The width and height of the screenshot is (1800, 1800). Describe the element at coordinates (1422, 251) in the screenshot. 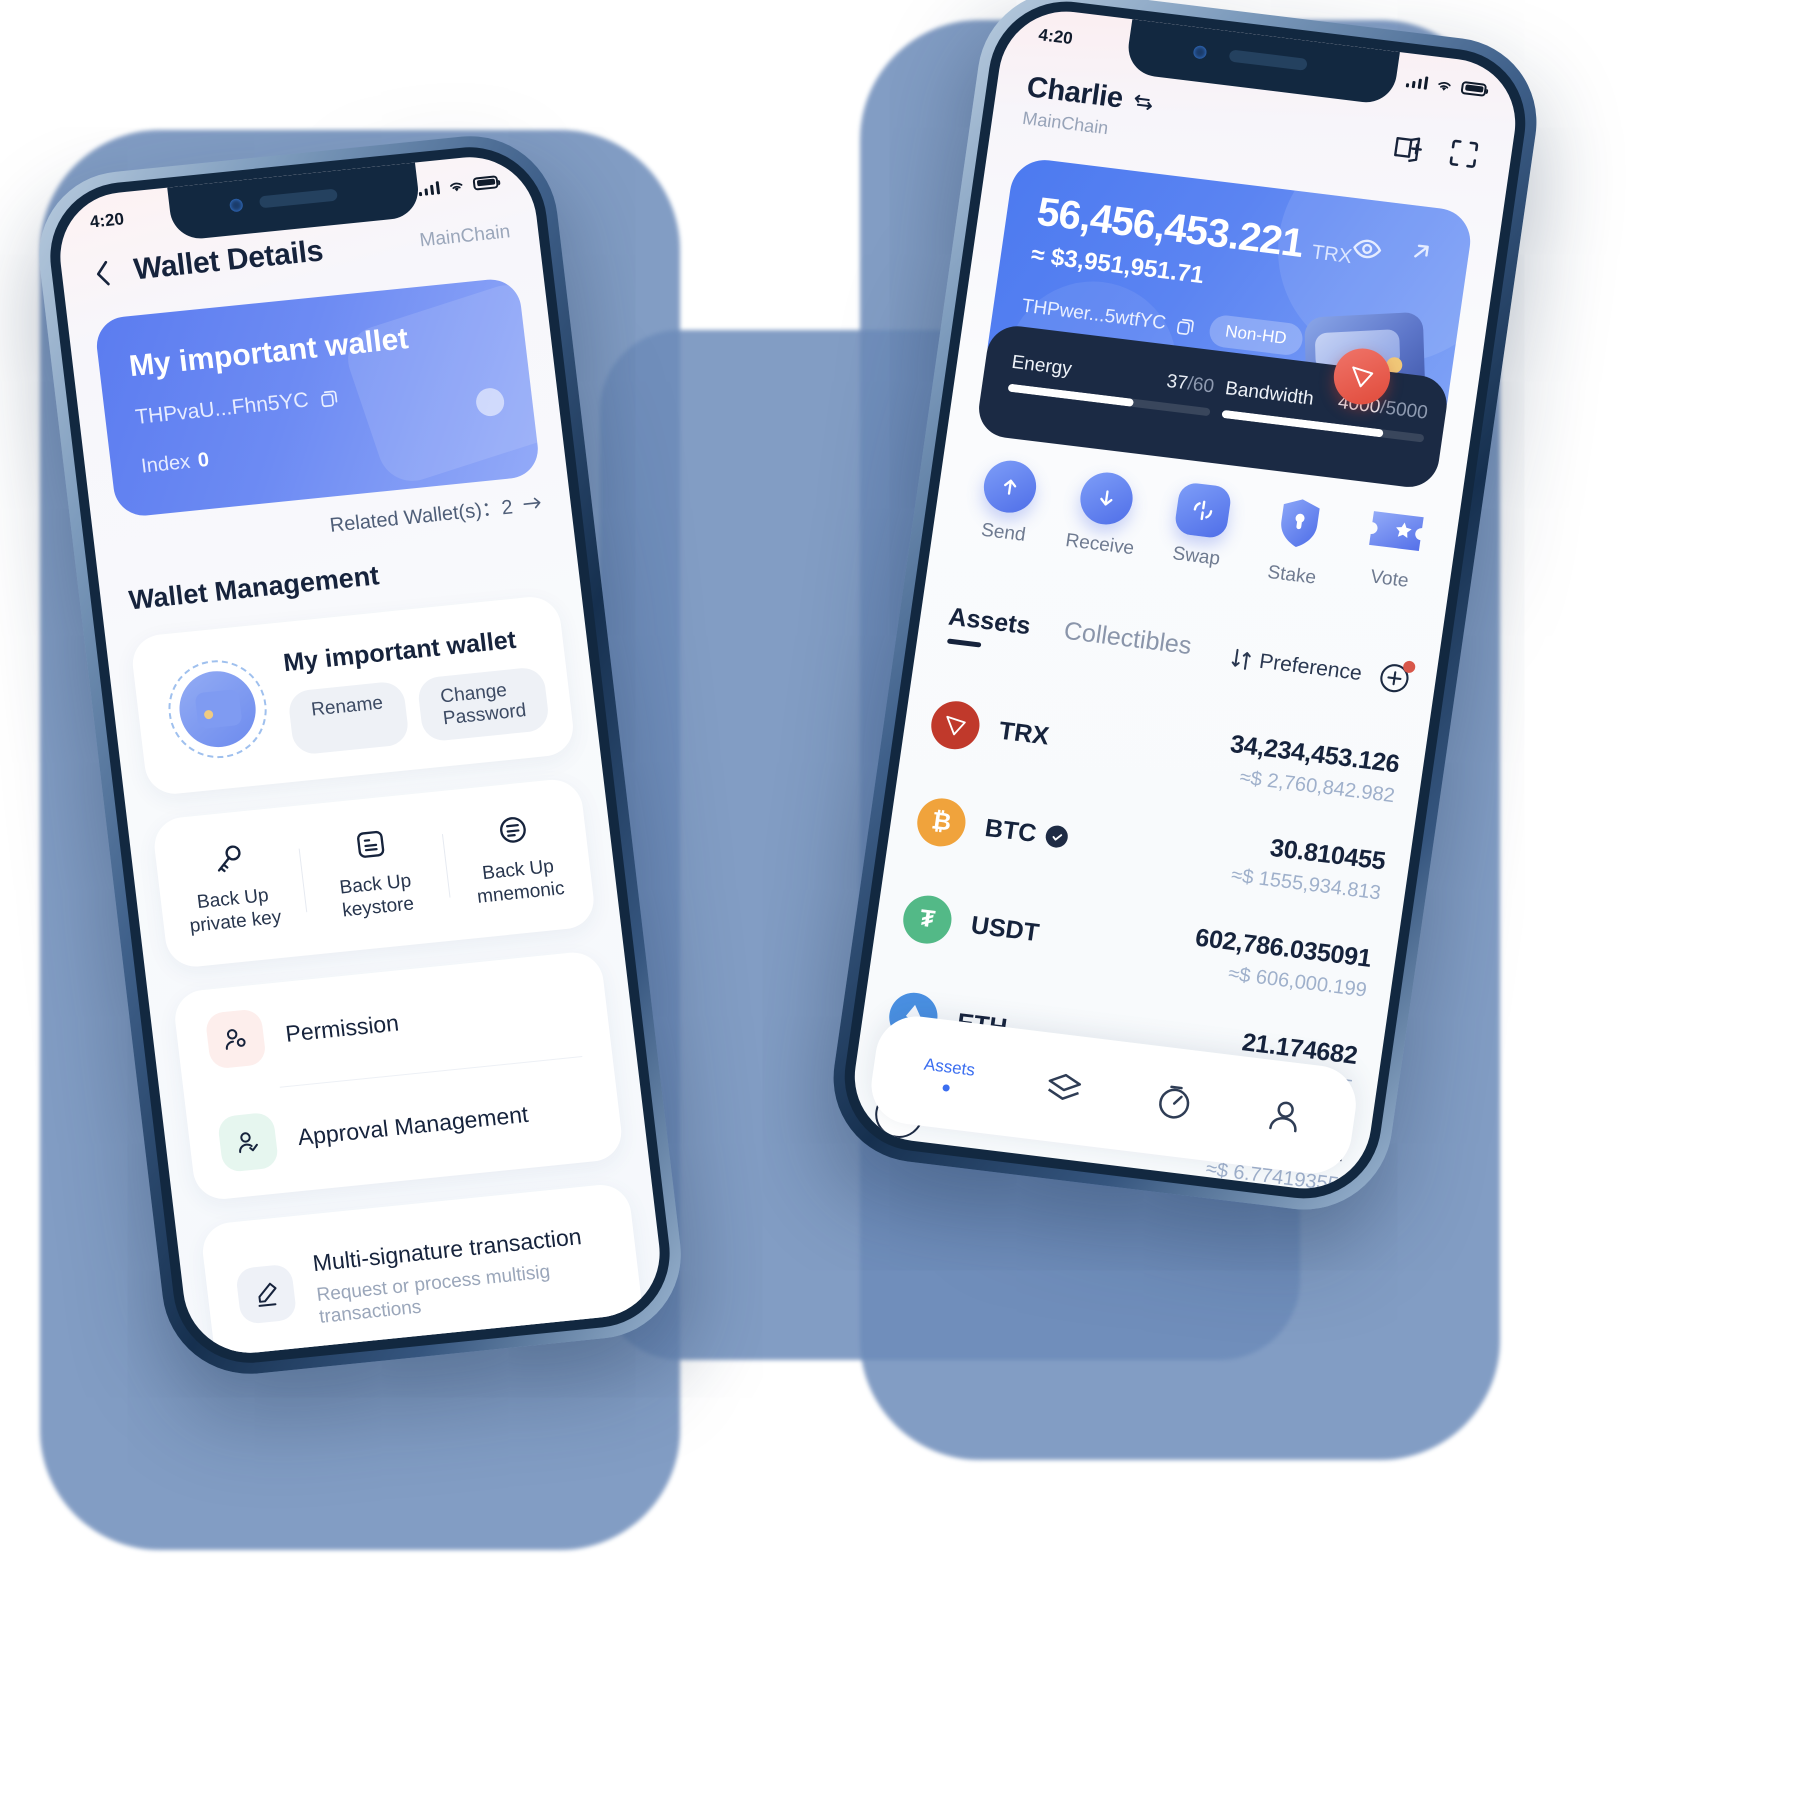

I see `external-link-icon` at that location.